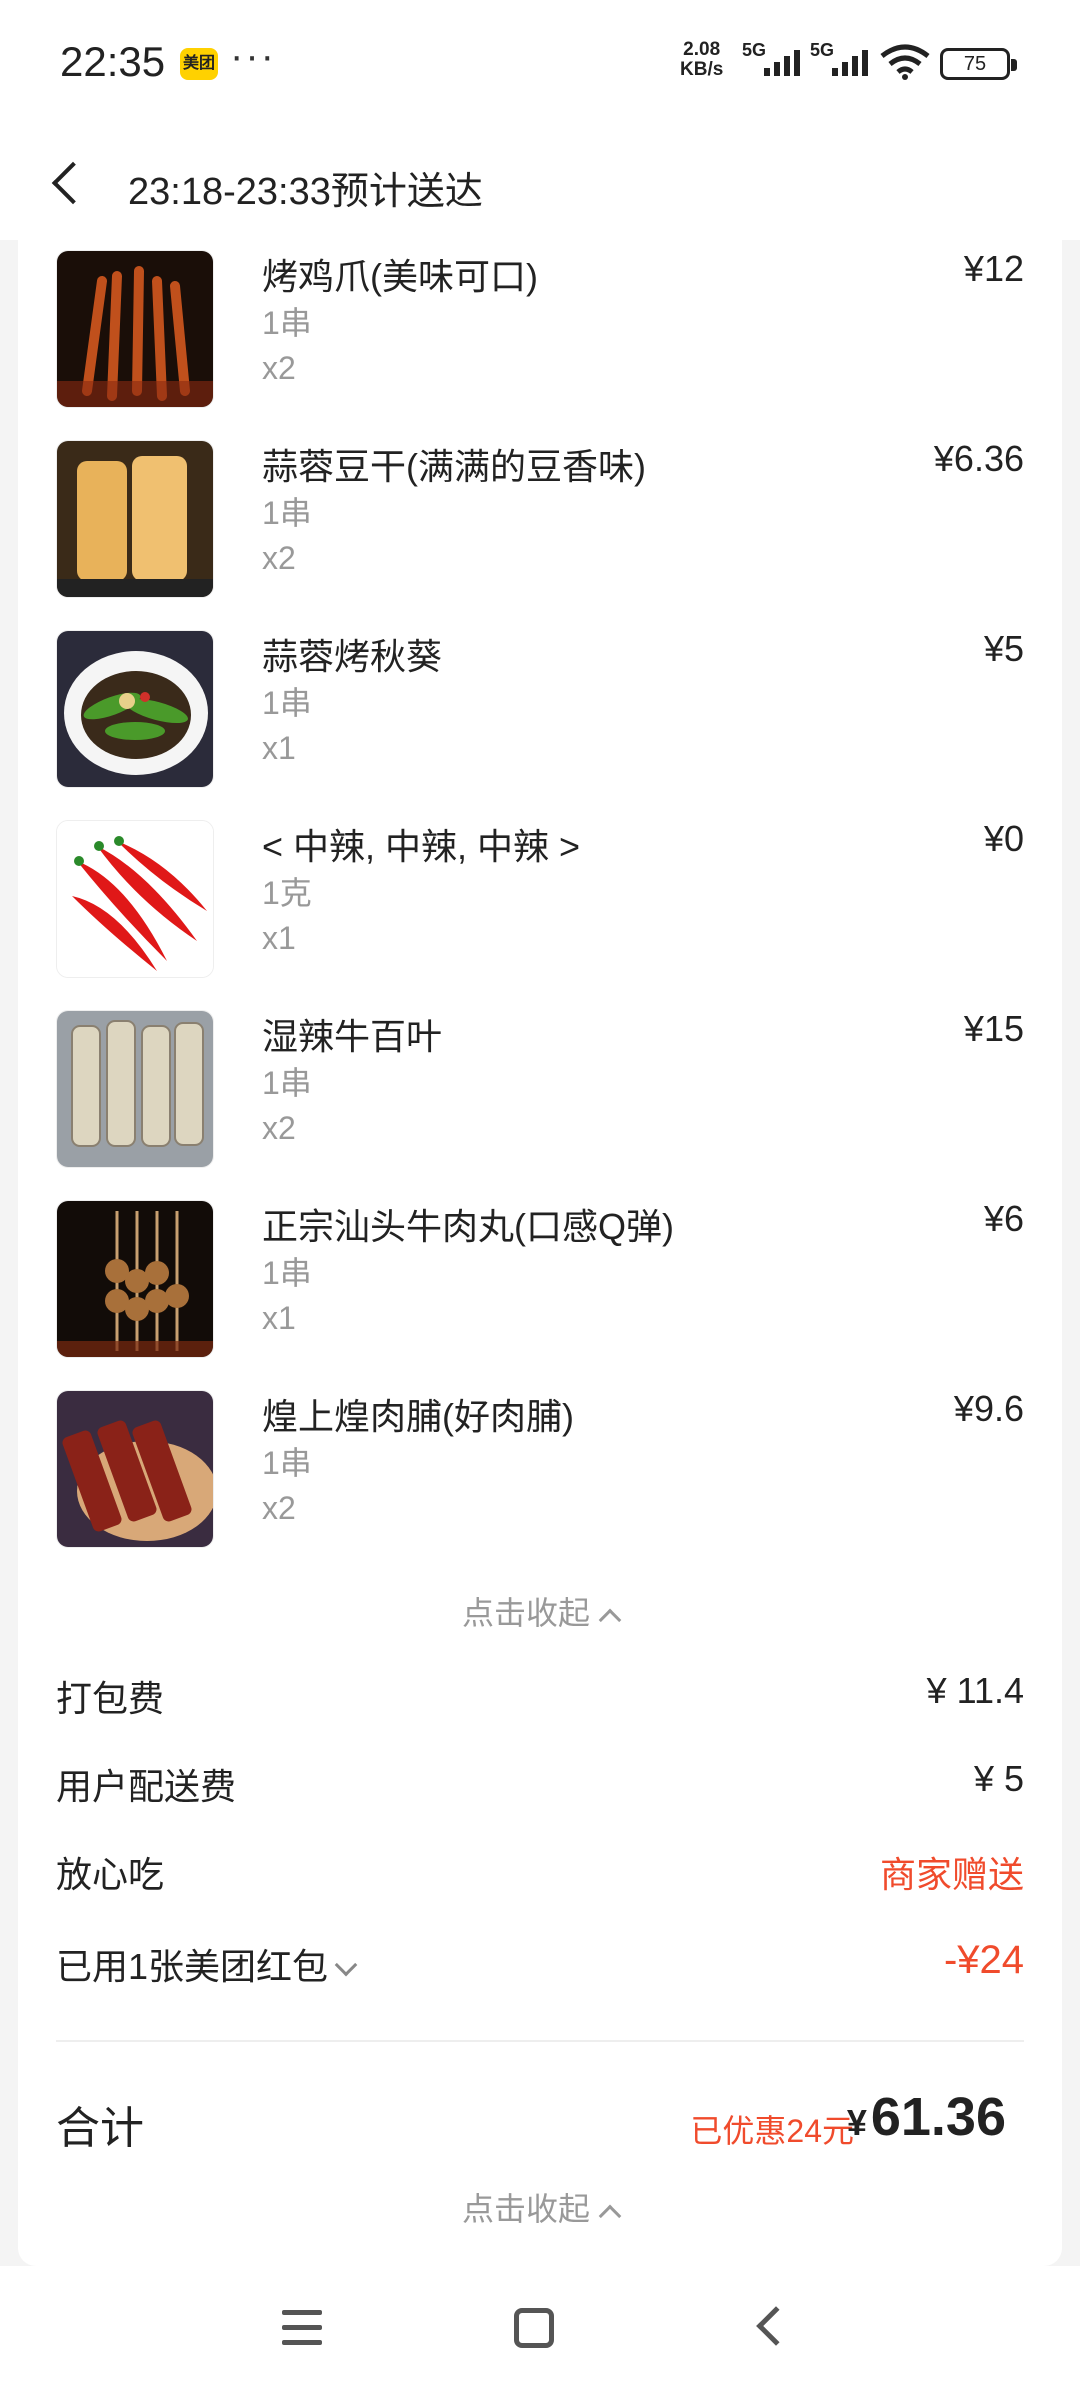  I want to click on list-item: 正宗汕头牛肉丸(口感Q弹) 1串 x1 ¥6, so click(540, 1285).